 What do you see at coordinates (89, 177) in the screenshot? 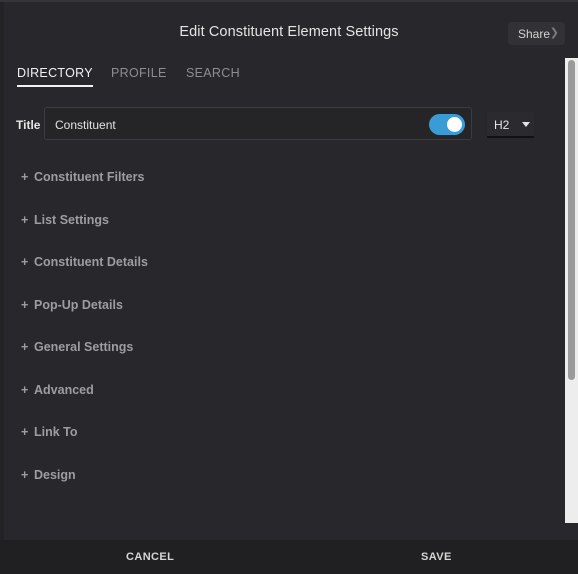
I see `section-label: Constituent Filters` at bounding box center [89, 177].